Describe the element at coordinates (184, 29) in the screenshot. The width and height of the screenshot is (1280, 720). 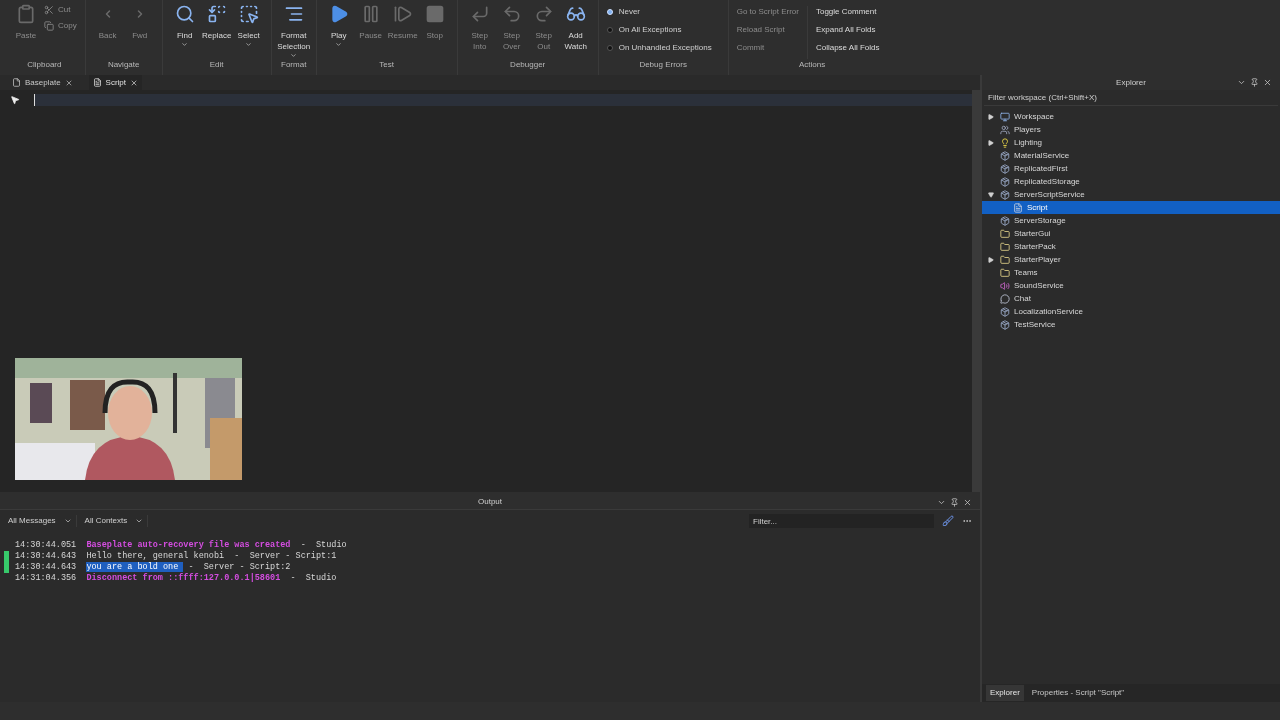
I see `toolbar-button: Find` at that location.